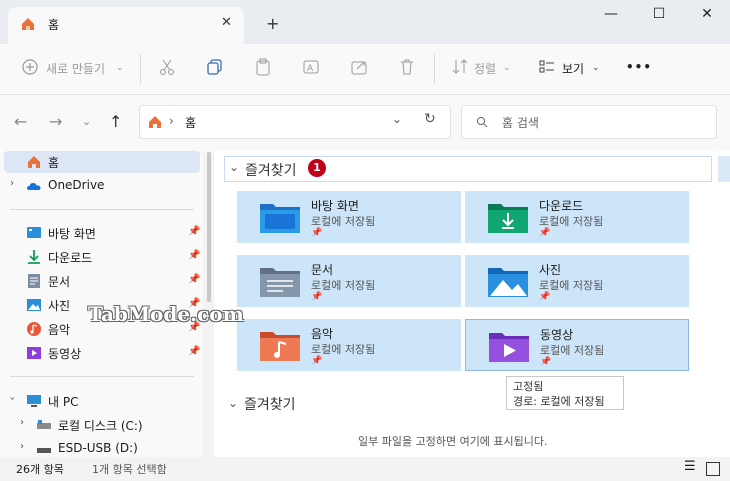  Describe the element at coordinates (335, 206) in the screenshot. I see `tile-name: 바탕 화면` at that location.